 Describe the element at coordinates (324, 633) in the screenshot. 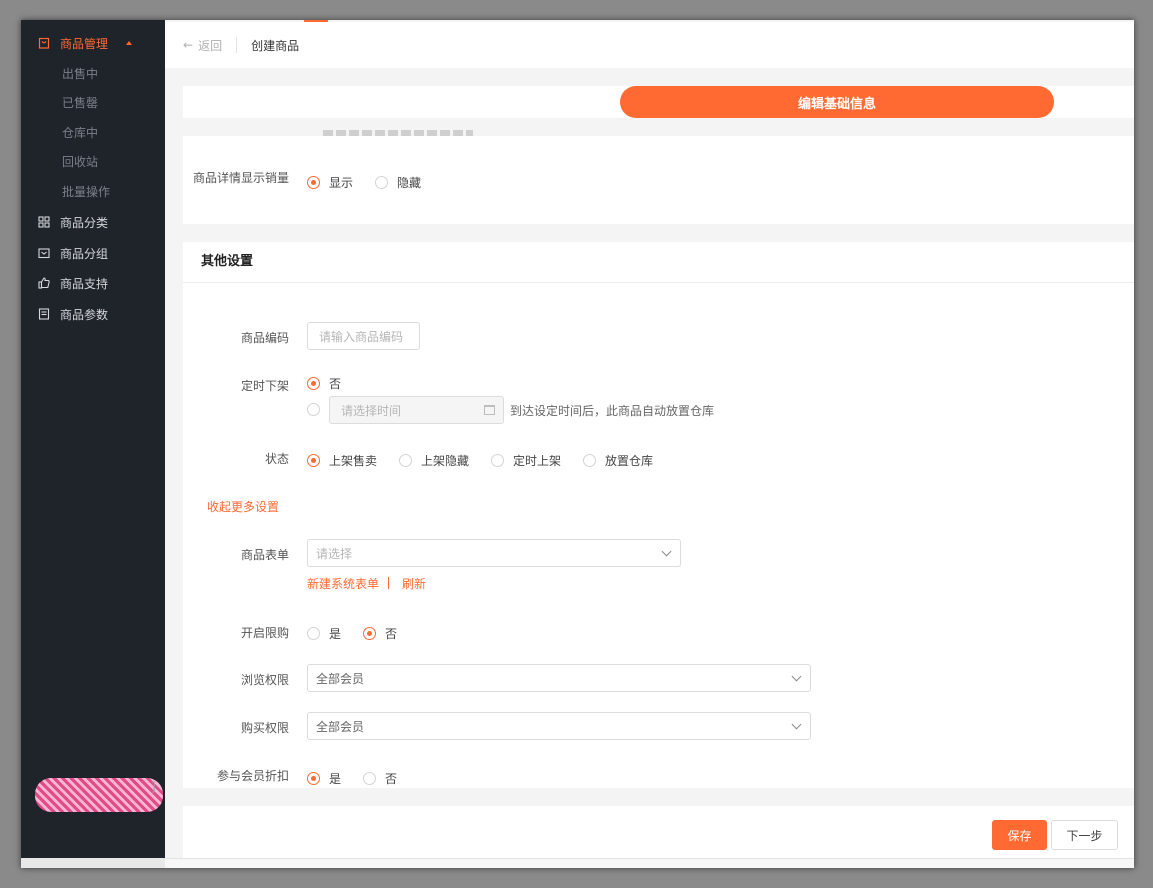

I see `radio-limit-yes: 是` at that location.